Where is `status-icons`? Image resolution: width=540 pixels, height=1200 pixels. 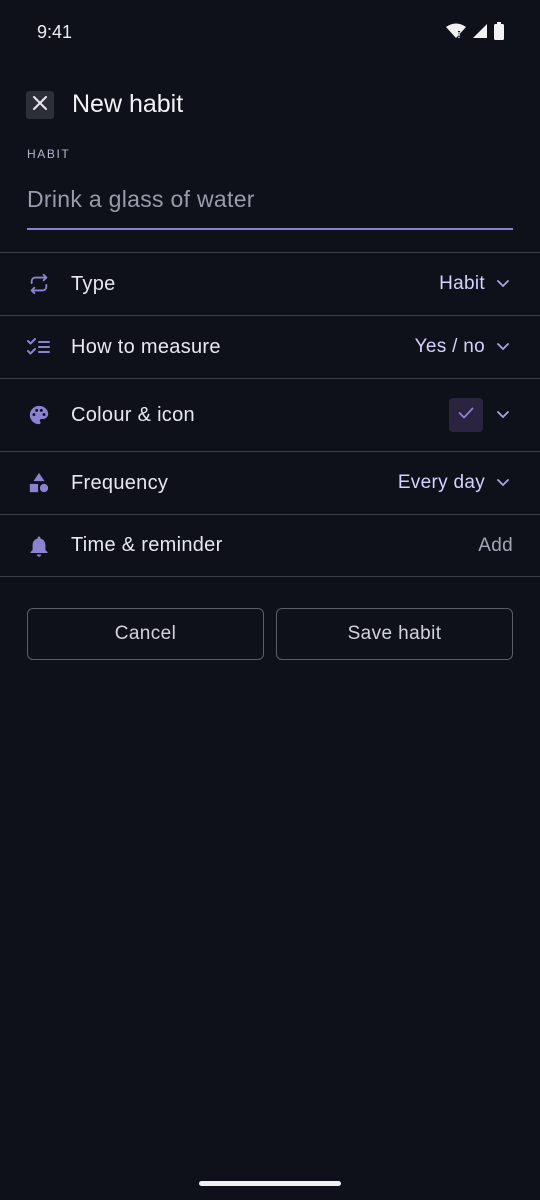 status-icons is located at coordinates (475, 33).